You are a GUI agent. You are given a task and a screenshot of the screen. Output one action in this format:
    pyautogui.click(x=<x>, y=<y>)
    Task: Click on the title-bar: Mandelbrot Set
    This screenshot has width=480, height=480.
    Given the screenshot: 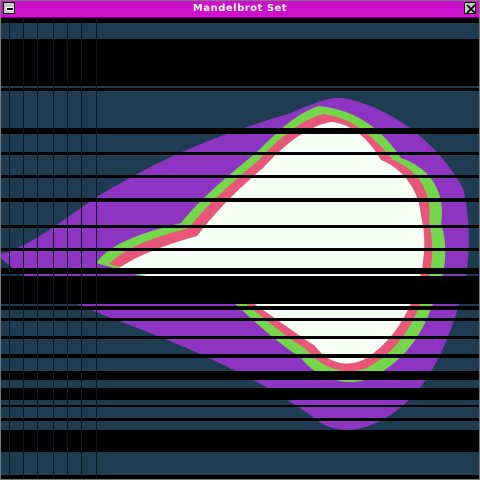 What is the action you would take?
    pyautogui.click(x=240, y=9)
    